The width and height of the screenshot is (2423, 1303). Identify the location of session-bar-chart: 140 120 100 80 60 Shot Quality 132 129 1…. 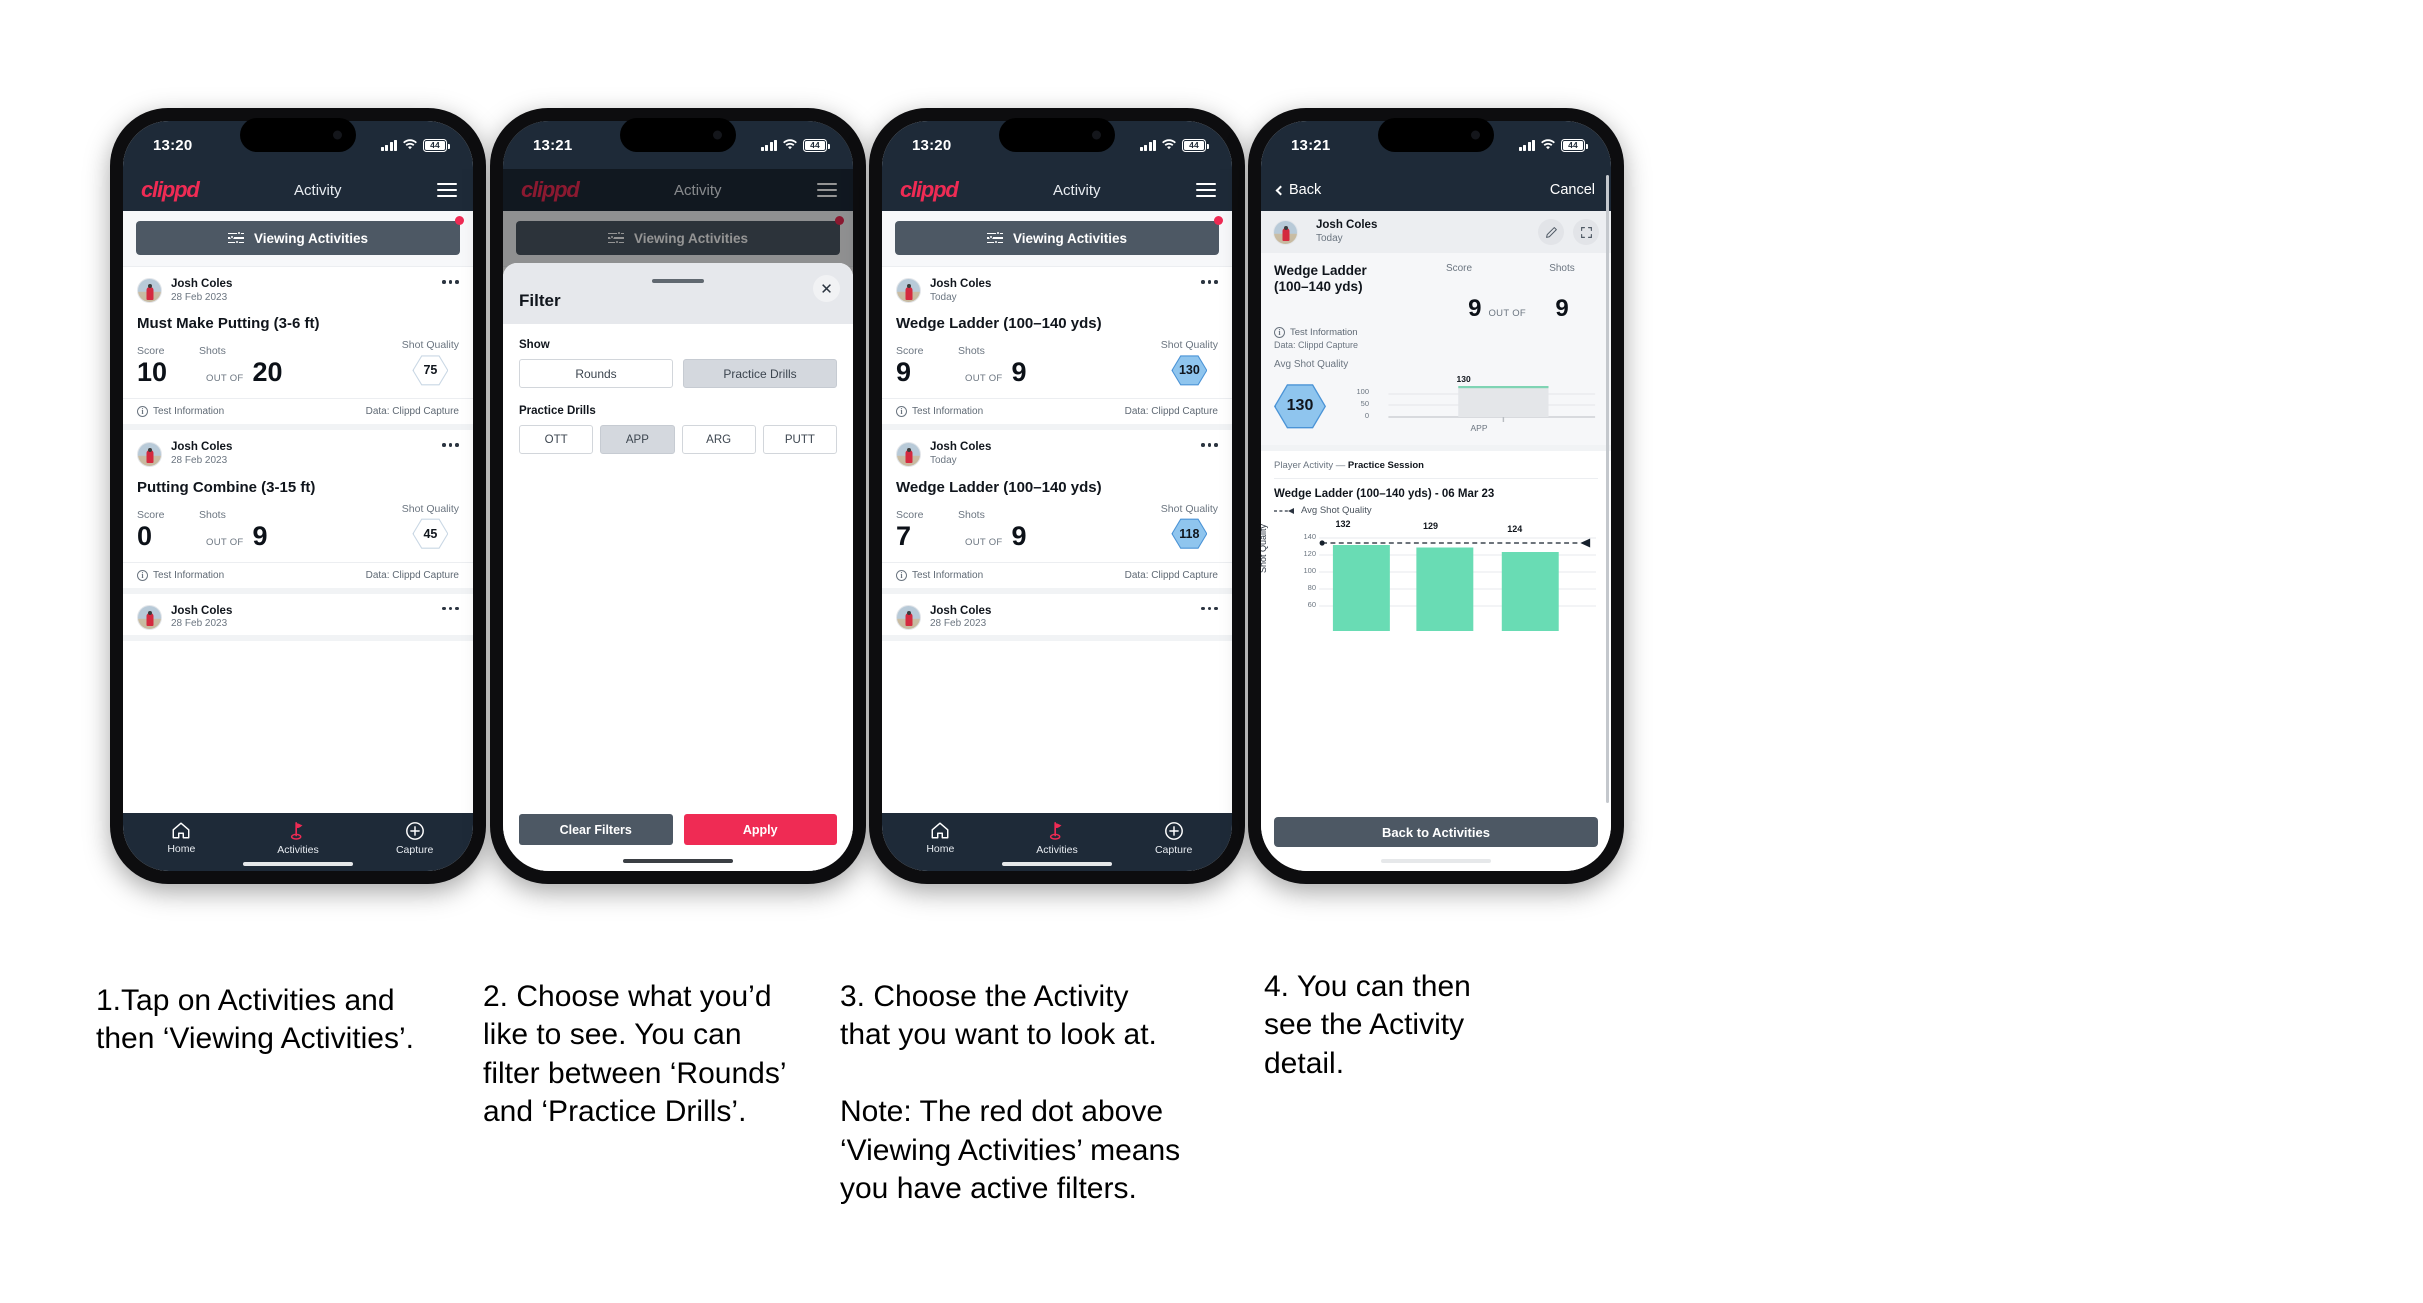
(1429, 575).